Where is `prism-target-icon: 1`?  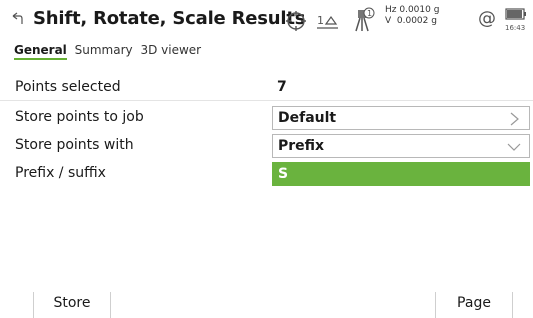 prism-target-icon: 1 is located at coordinates (328, 23).